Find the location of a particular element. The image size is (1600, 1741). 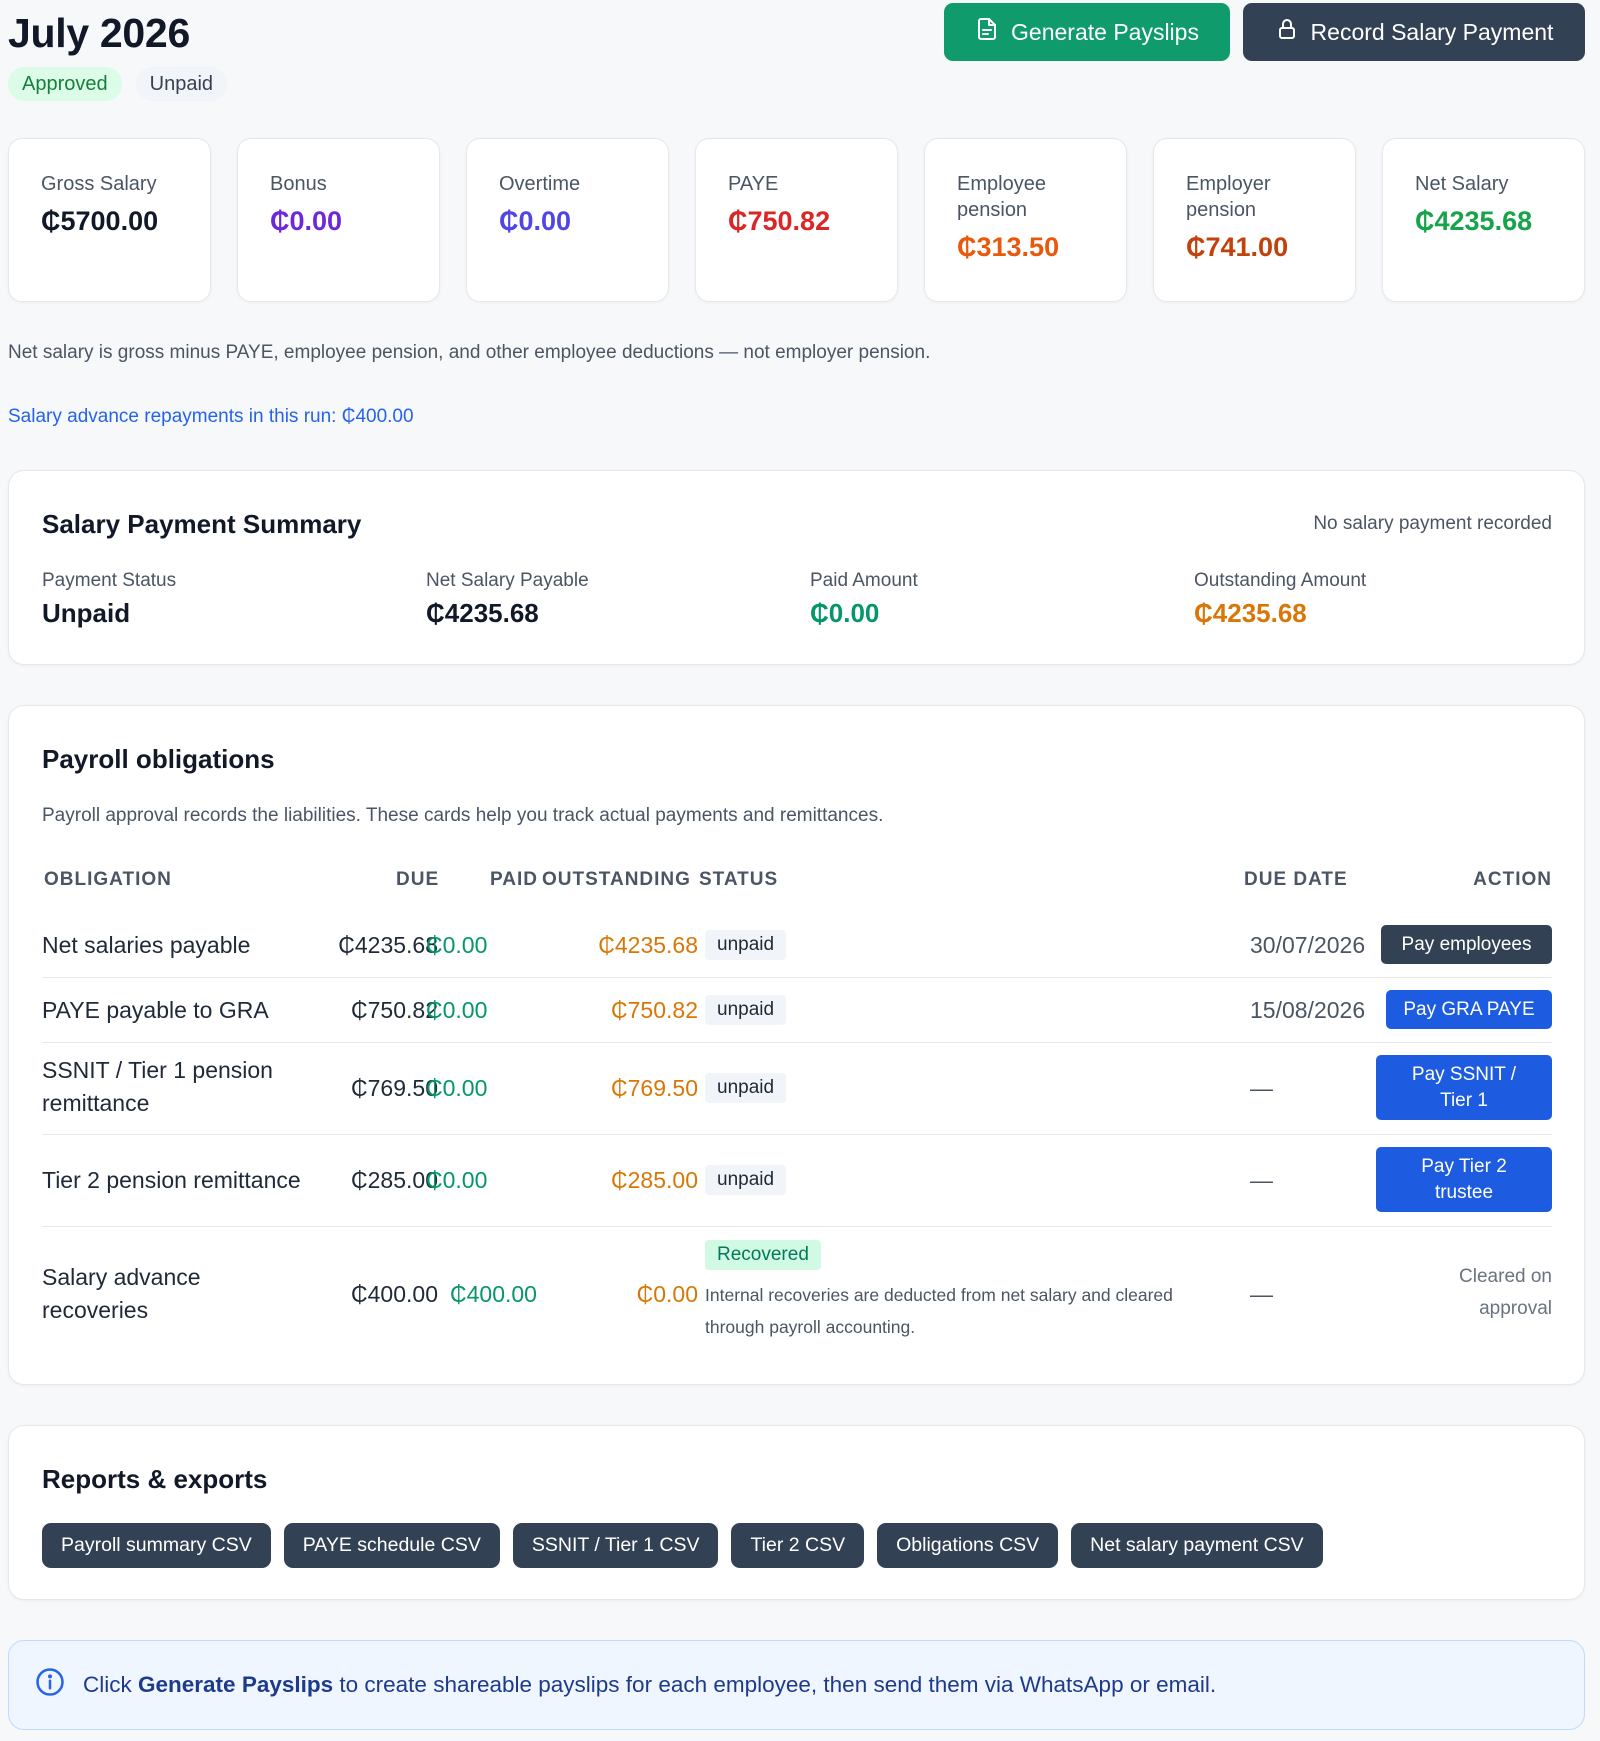

pay-tier2-trustee-button: Pay Tier 2 trustee is located at coordinates (1464, 1179).